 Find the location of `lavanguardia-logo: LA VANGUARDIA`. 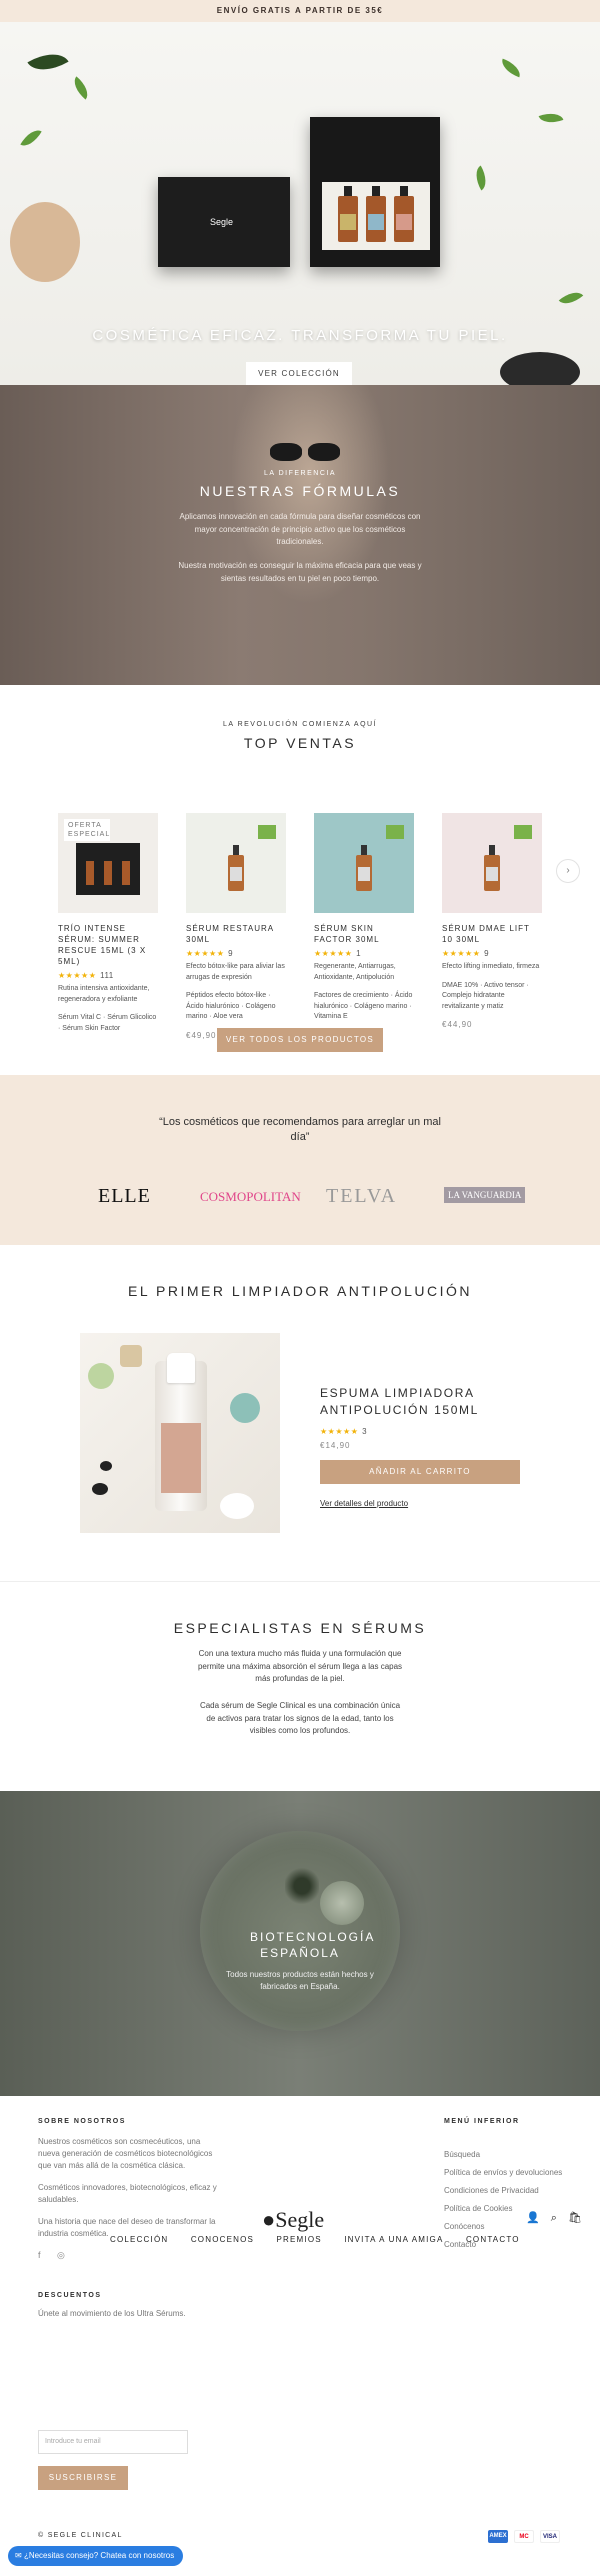

lavanguardia-logo: LA VANGUARDIA is located at coordinates (485, 1195).